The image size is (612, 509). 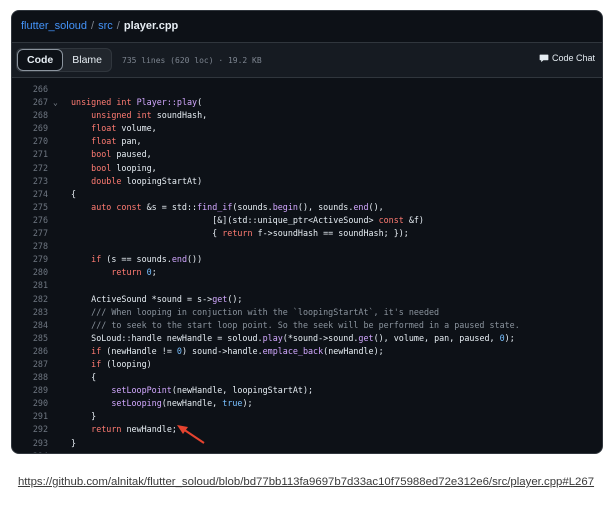 What do you see at coordinates (147, 180) in the screenshot?
I see `code-text: double loopingStartAt)` at bounding box center [147, 180].